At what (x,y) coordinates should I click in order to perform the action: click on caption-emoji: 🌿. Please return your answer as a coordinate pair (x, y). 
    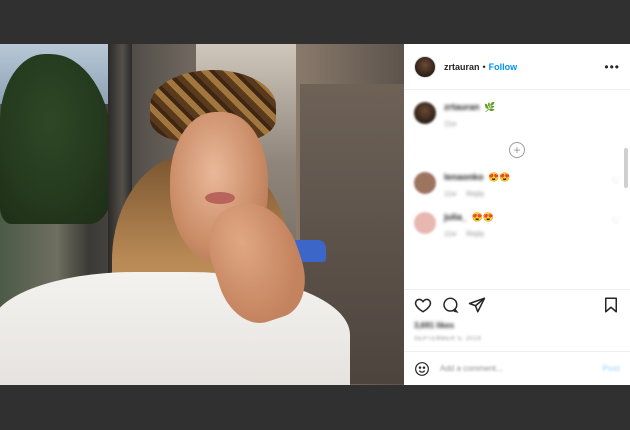
    Looking at the image, I should click on (490, 107).